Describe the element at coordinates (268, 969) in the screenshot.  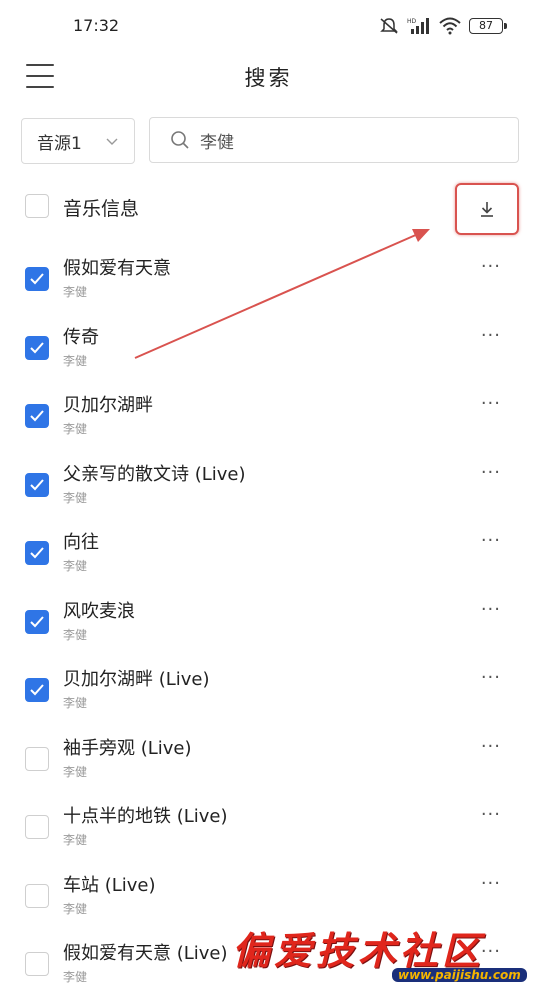
I see `song-row: 假如爱有天意 (Live) 李健 ···` at that location.